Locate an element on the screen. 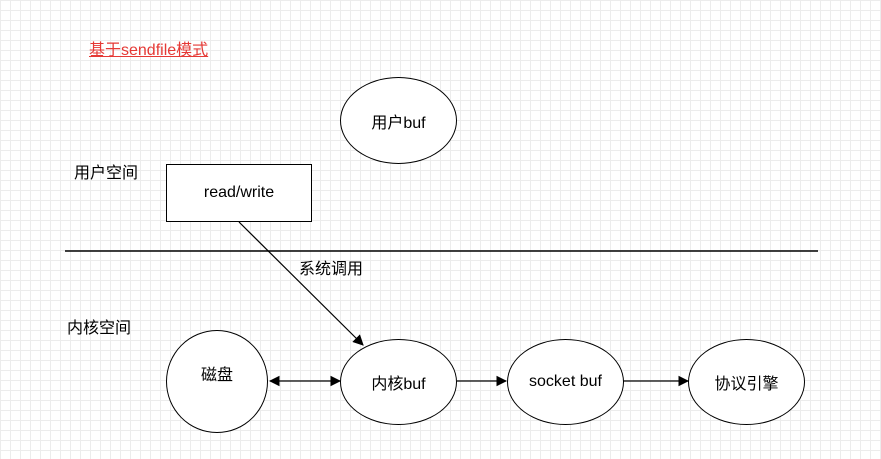 This screenshot has width=881, height=459. read-write-node: read/write is located at coordinates (239, 193).